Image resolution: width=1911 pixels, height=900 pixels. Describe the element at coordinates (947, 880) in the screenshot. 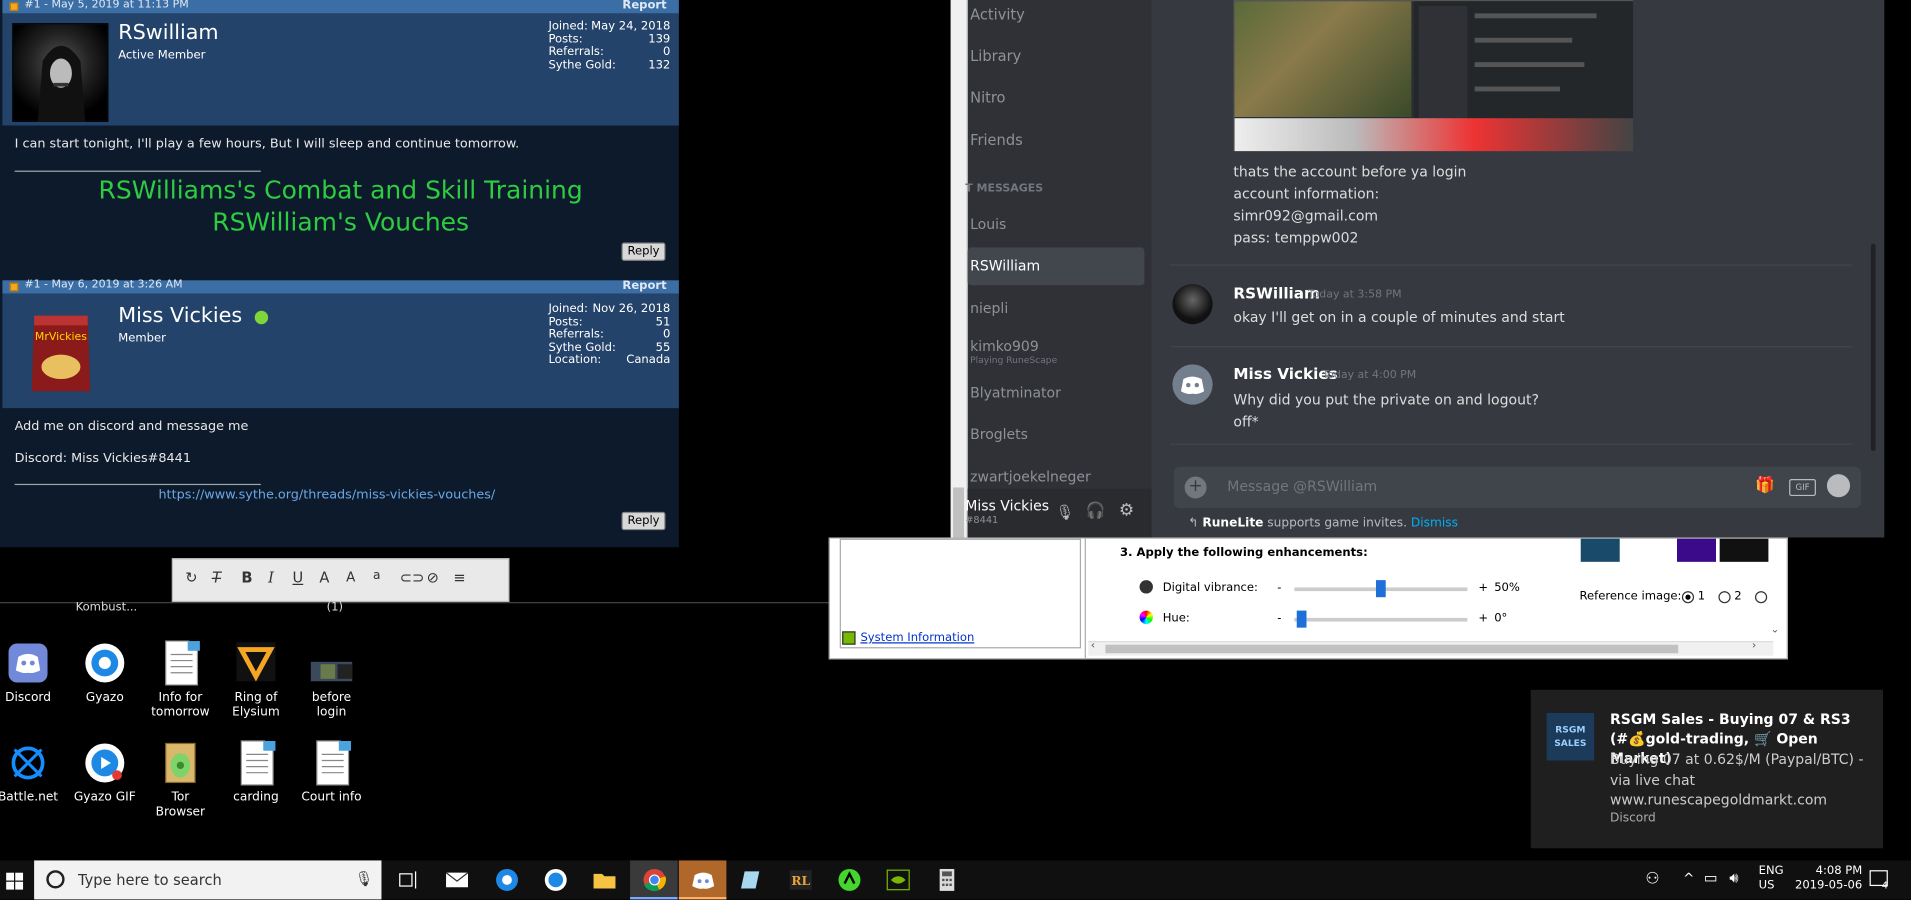

I see `calculator-icon` at that location.